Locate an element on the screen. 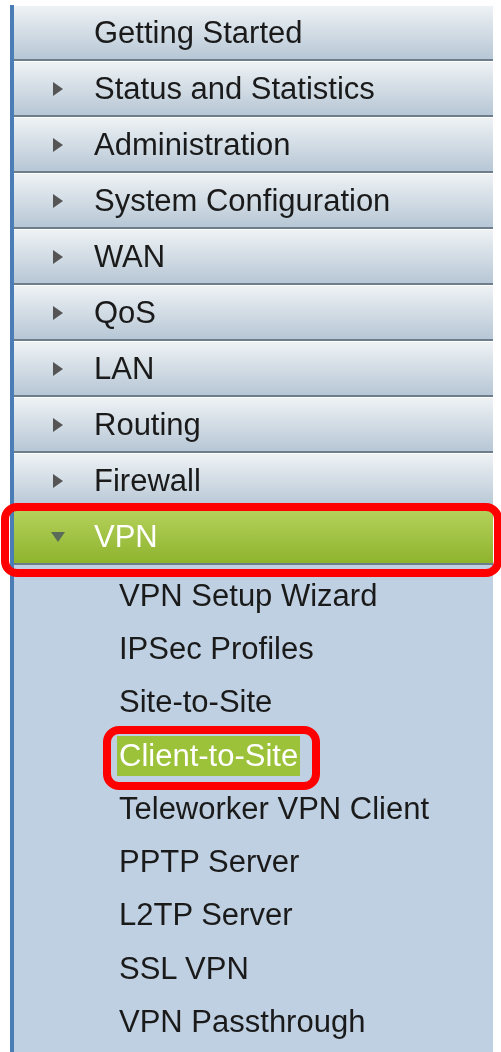 This screenshot has height=1052, width=501. menu-item: System Configuration is located at coordinates (253, 201).